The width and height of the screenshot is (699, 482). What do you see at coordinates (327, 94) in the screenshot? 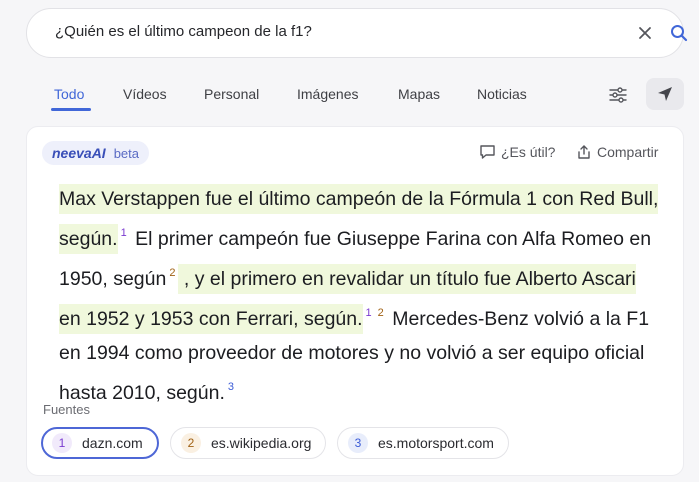
I see `tab-imagenes: Imágenes` at bounding box center [327, 94].